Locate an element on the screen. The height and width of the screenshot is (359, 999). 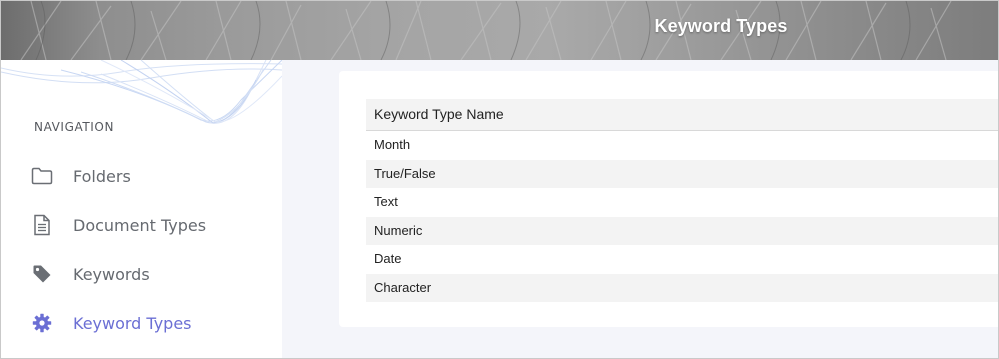
sidebar-item-document-types: Document Types is located at coordinates (151, 225).